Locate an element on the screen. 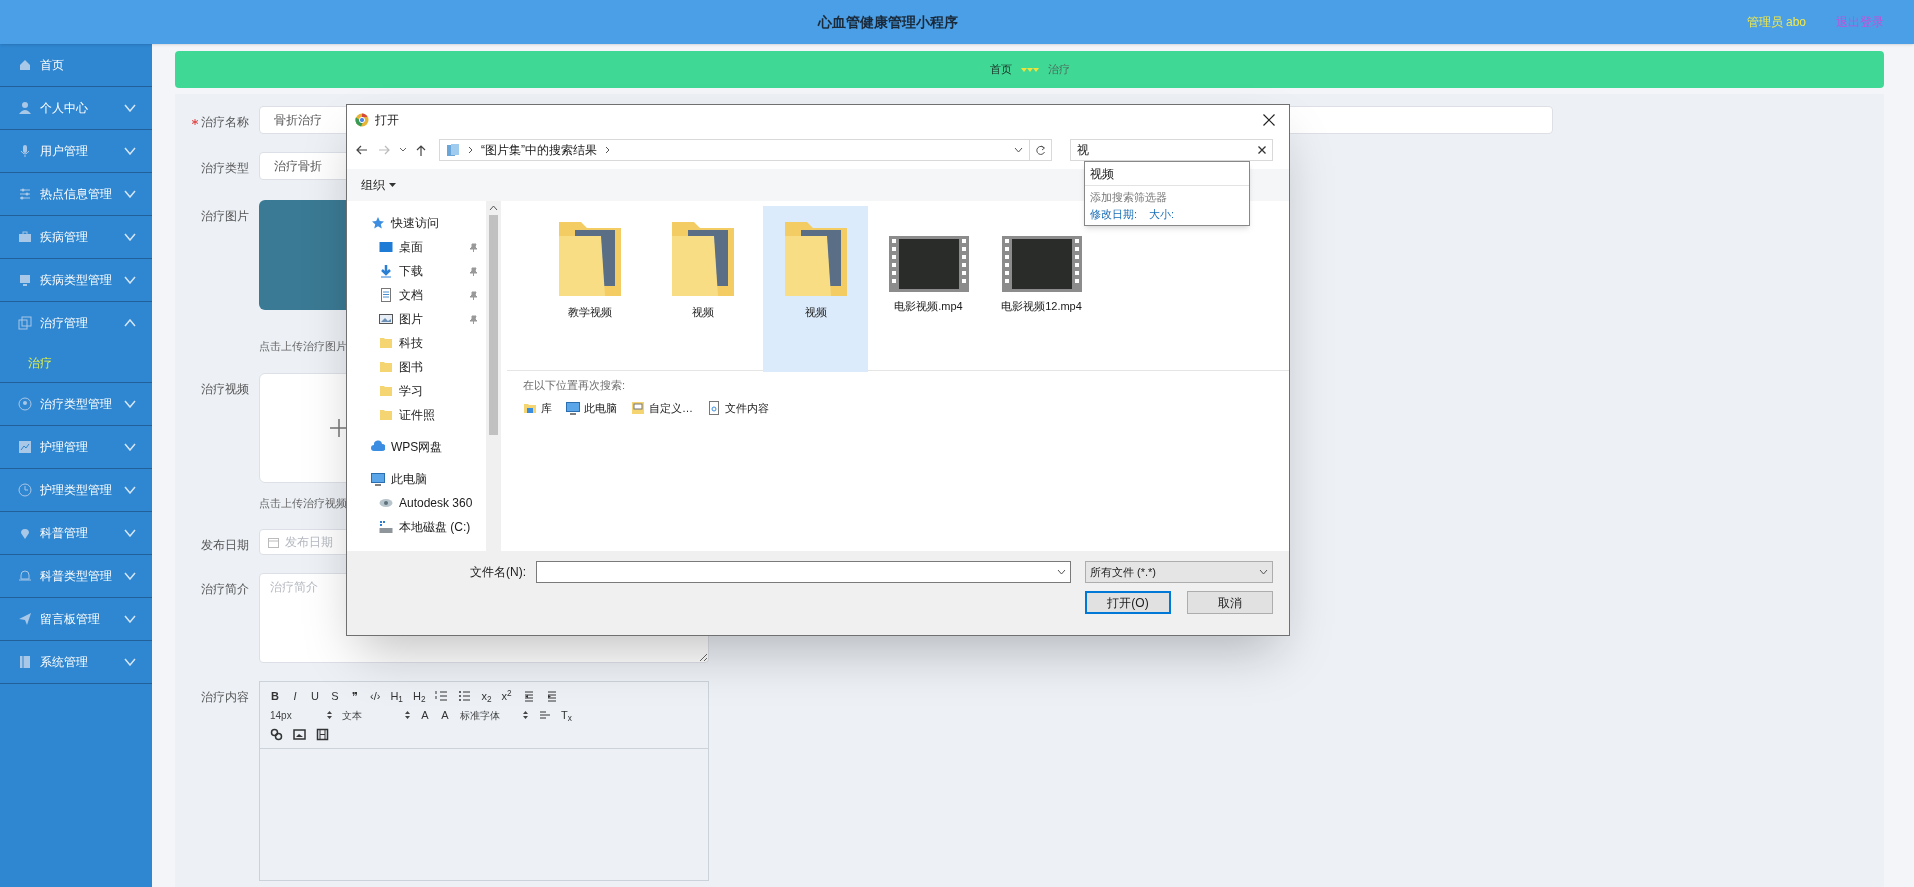 The image size is (1914, 887). file-item: 电影视频.mp4 is located at coordinates (928, 289).